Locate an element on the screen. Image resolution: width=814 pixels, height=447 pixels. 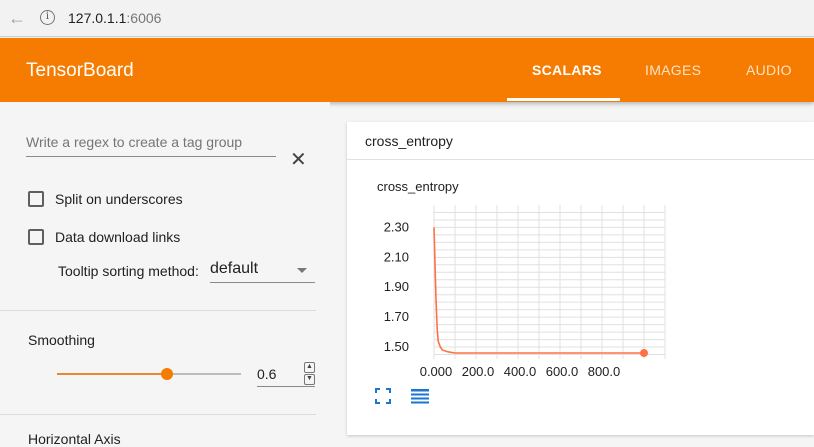
regex-input: Write a regex to create a tag group is located at coordinates (151, 145).